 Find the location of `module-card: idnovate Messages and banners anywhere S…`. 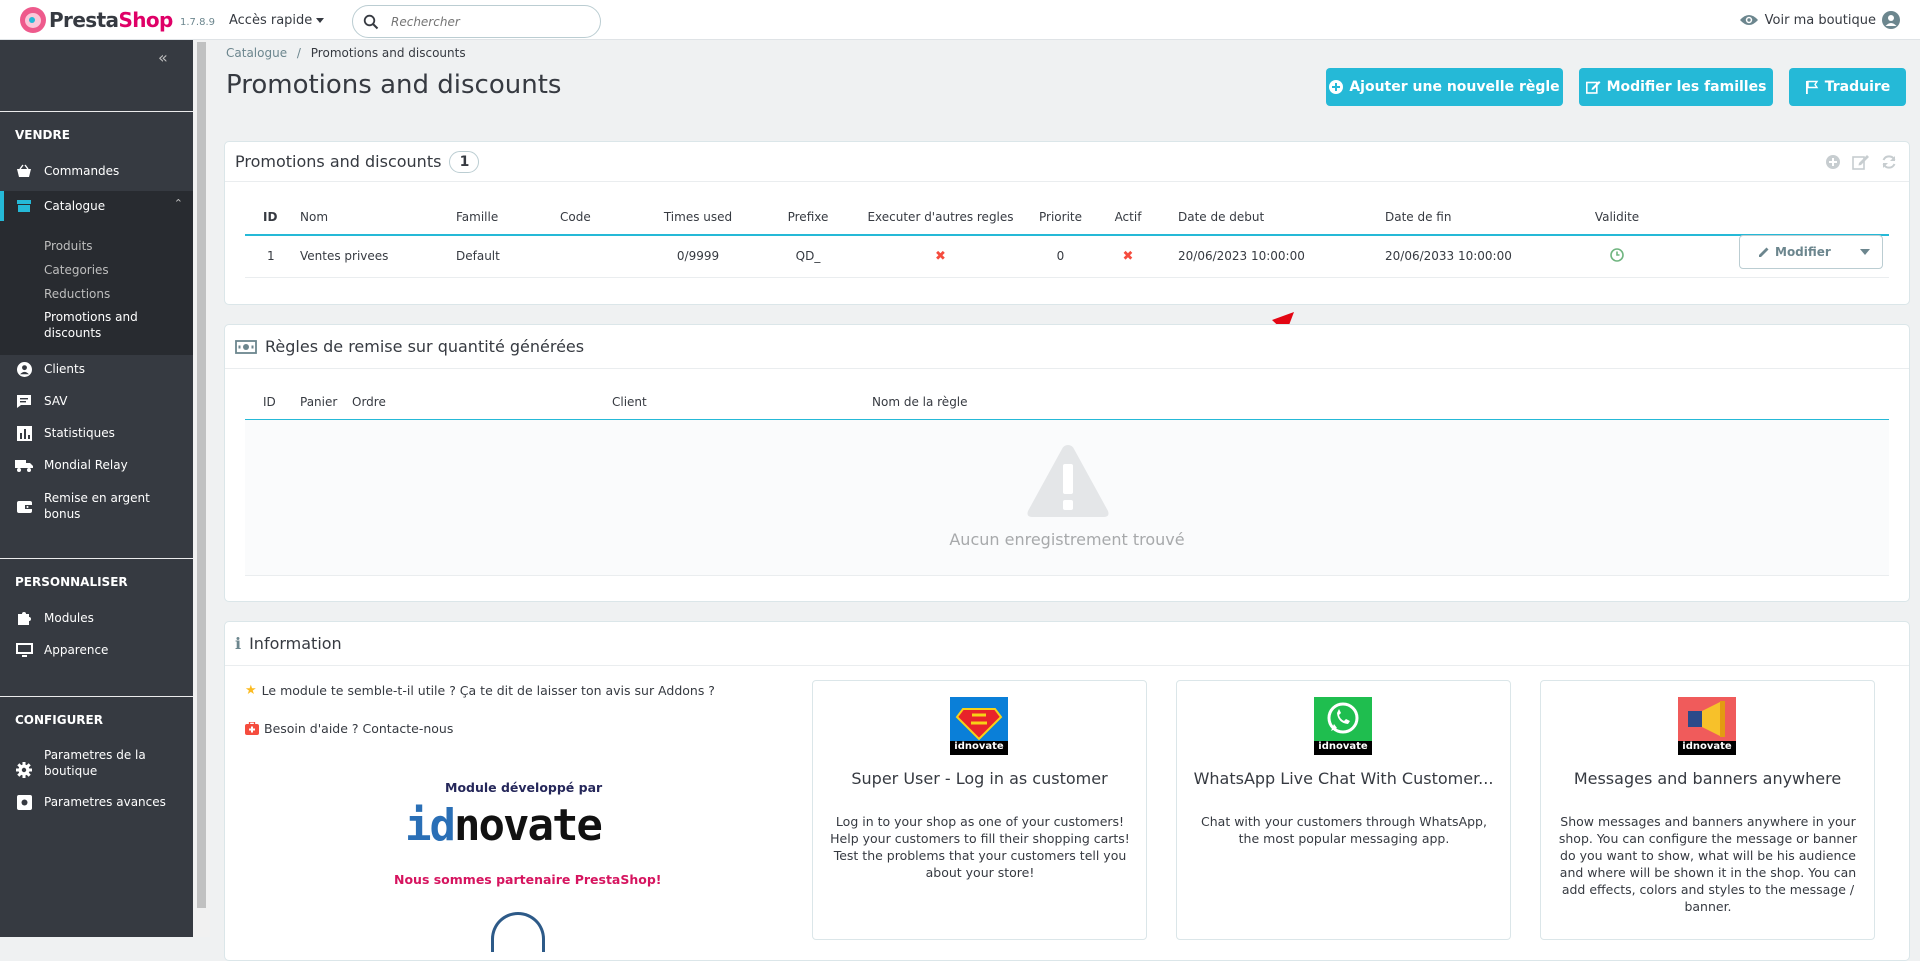

module-card: idnovate Messages and banners anywhere S… is located at coordinates (1707, 810).